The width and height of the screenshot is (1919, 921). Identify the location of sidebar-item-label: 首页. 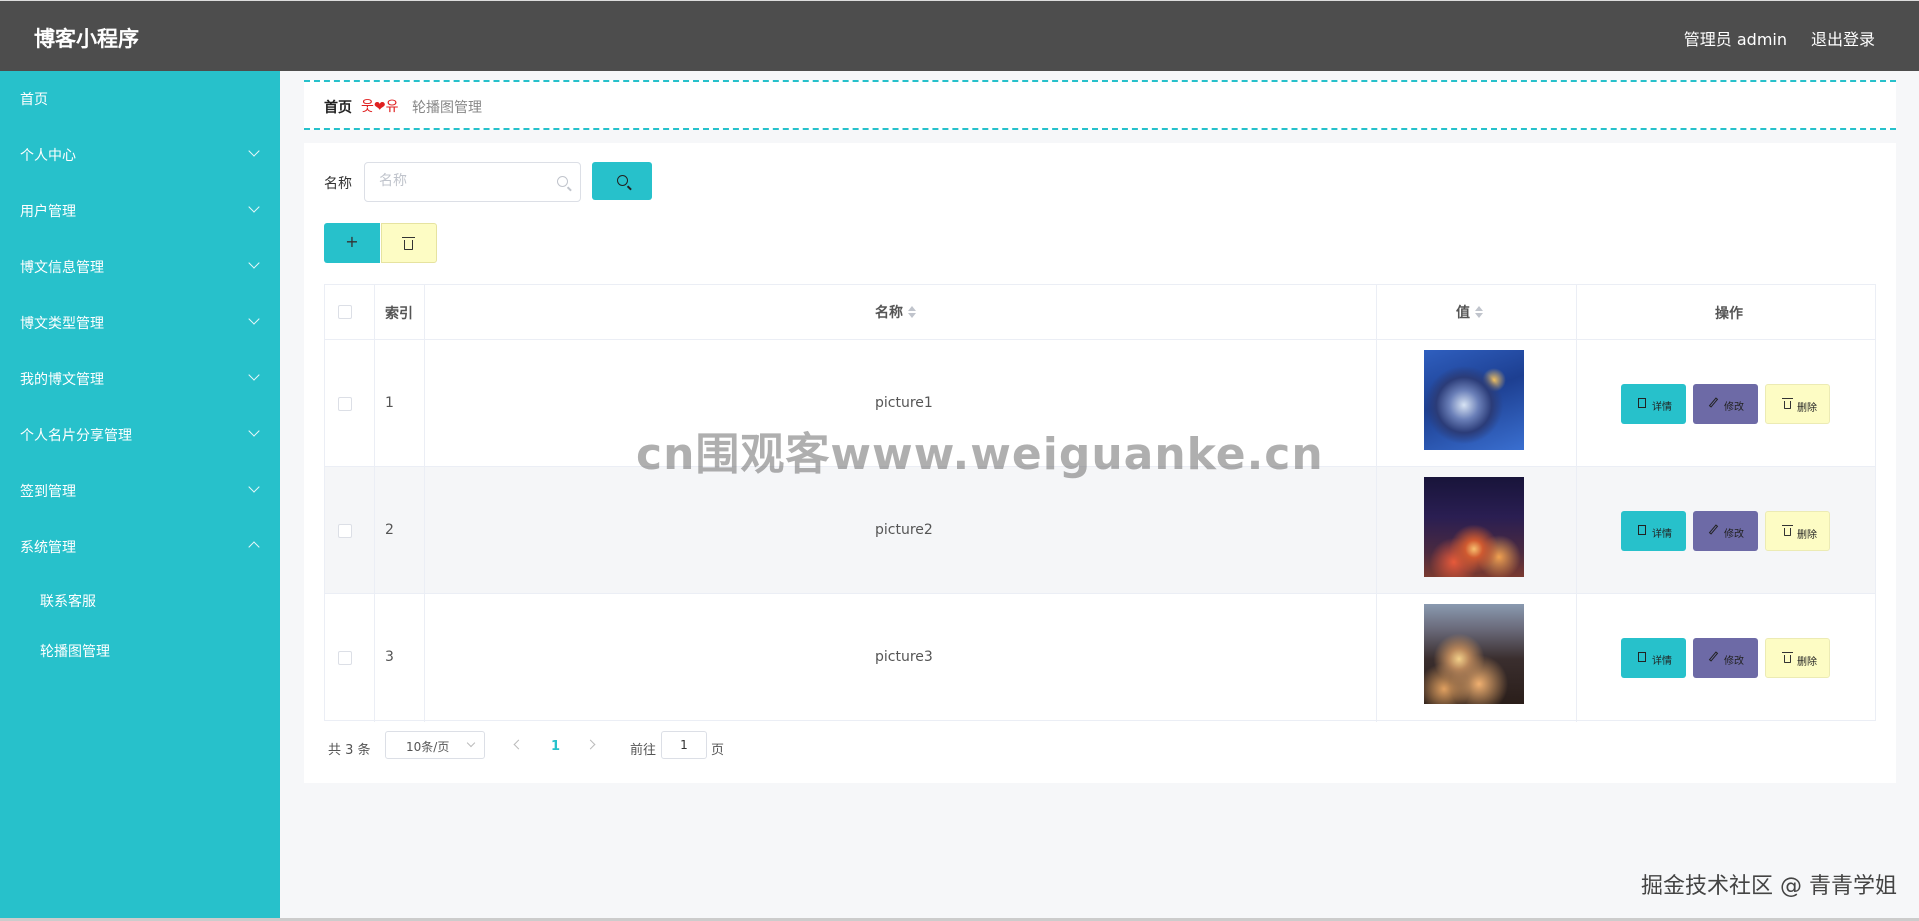
(34, 100).